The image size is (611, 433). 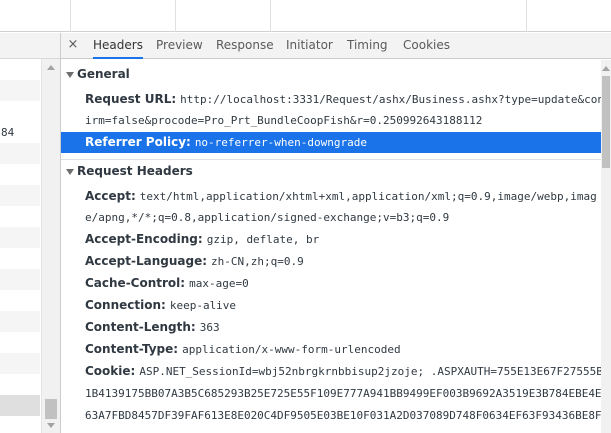 I want to click on tab-cookies: Cookies, so click(x=426, y=46).